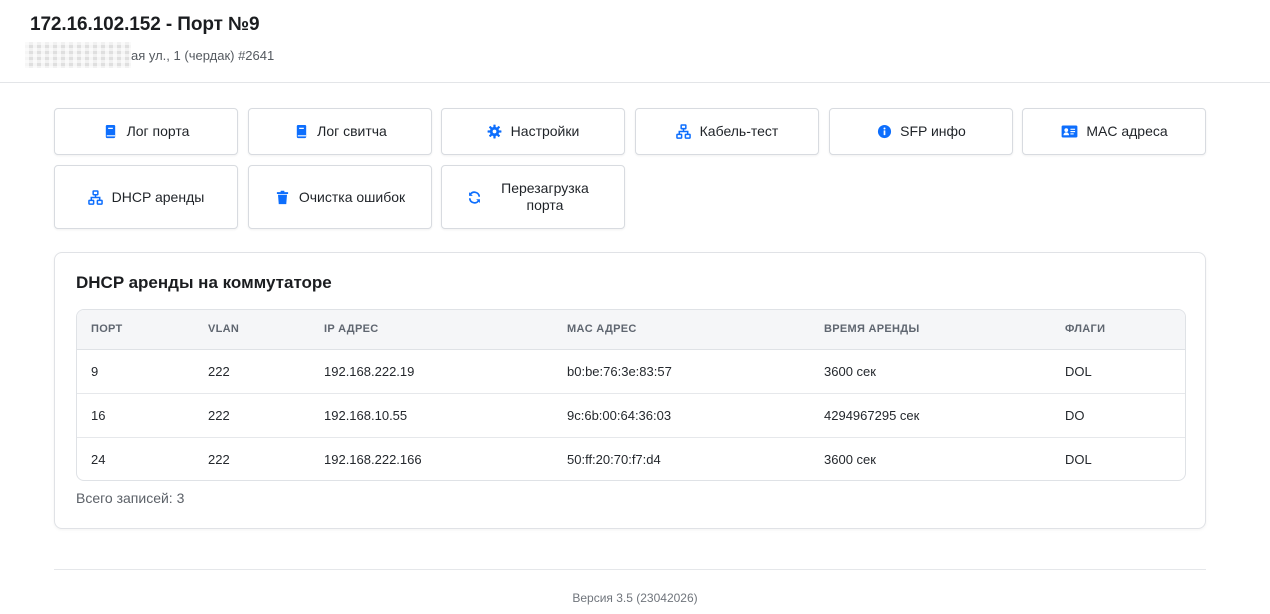 The height and width of the screenshot is (614, 1270). I want to click on refresh-icon, so click(474, 197).